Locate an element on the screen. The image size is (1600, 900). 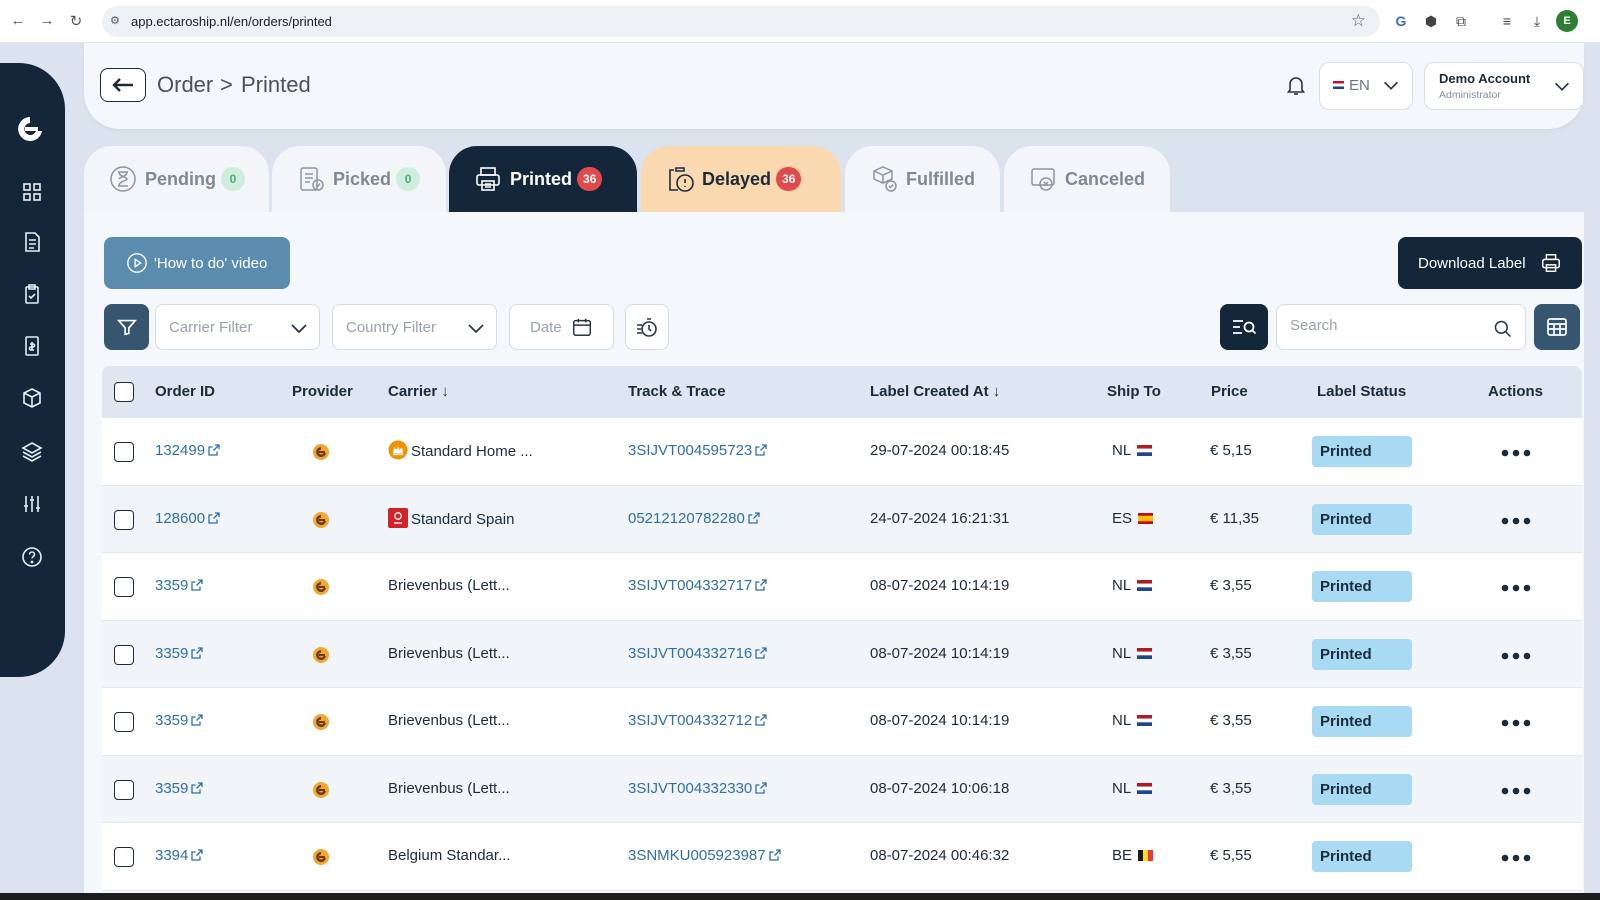
search-field is located at coordinates (1401, 327).